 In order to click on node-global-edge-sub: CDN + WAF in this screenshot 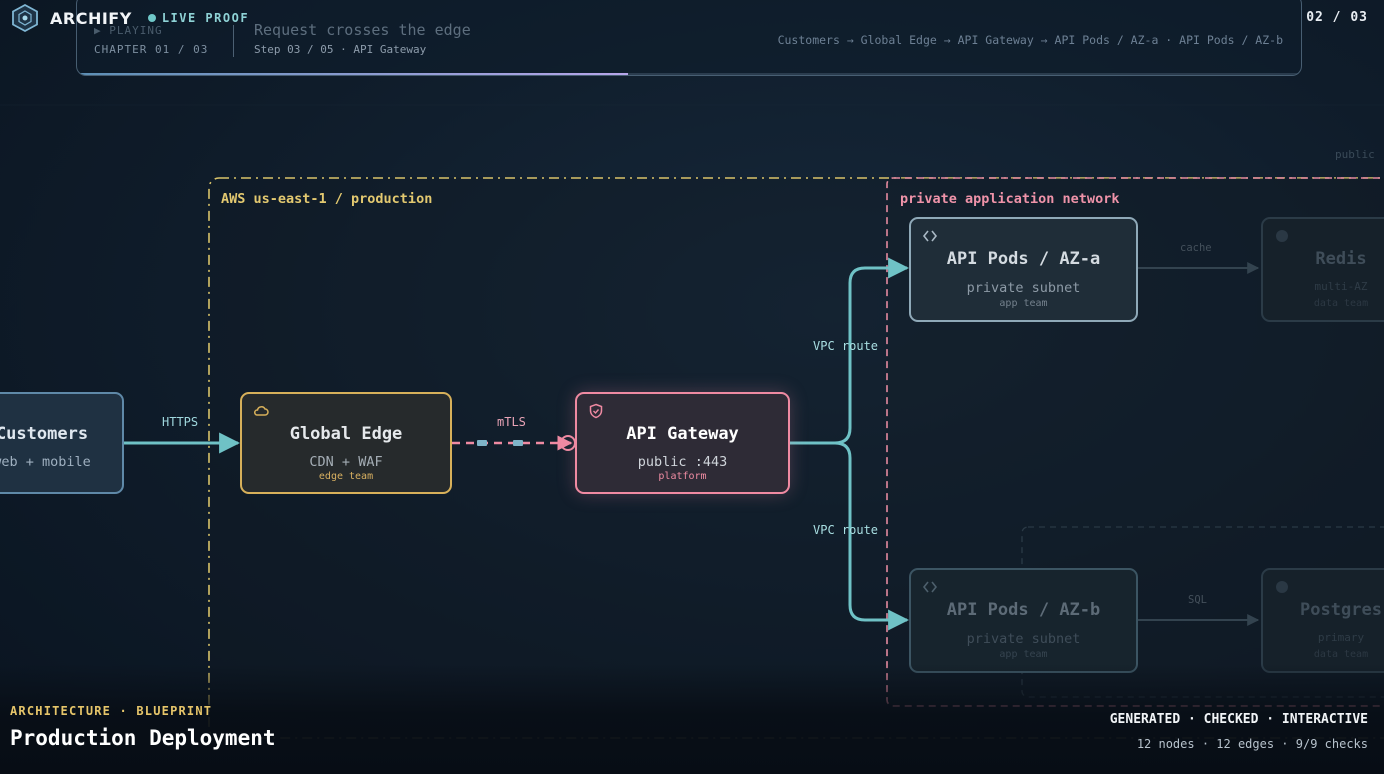, I will do `click(346, 462)`.